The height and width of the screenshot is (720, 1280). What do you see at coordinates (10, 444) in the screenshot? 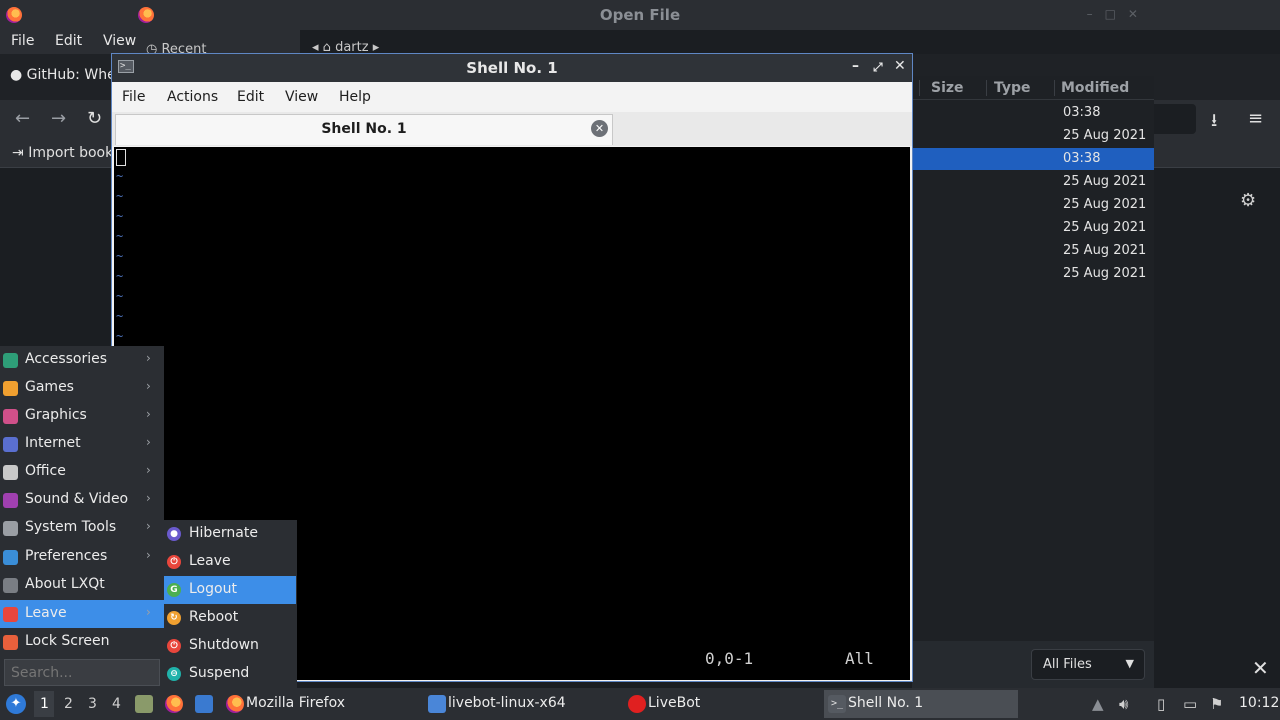
I see `internet-icon` at bounding box center [10, 444].